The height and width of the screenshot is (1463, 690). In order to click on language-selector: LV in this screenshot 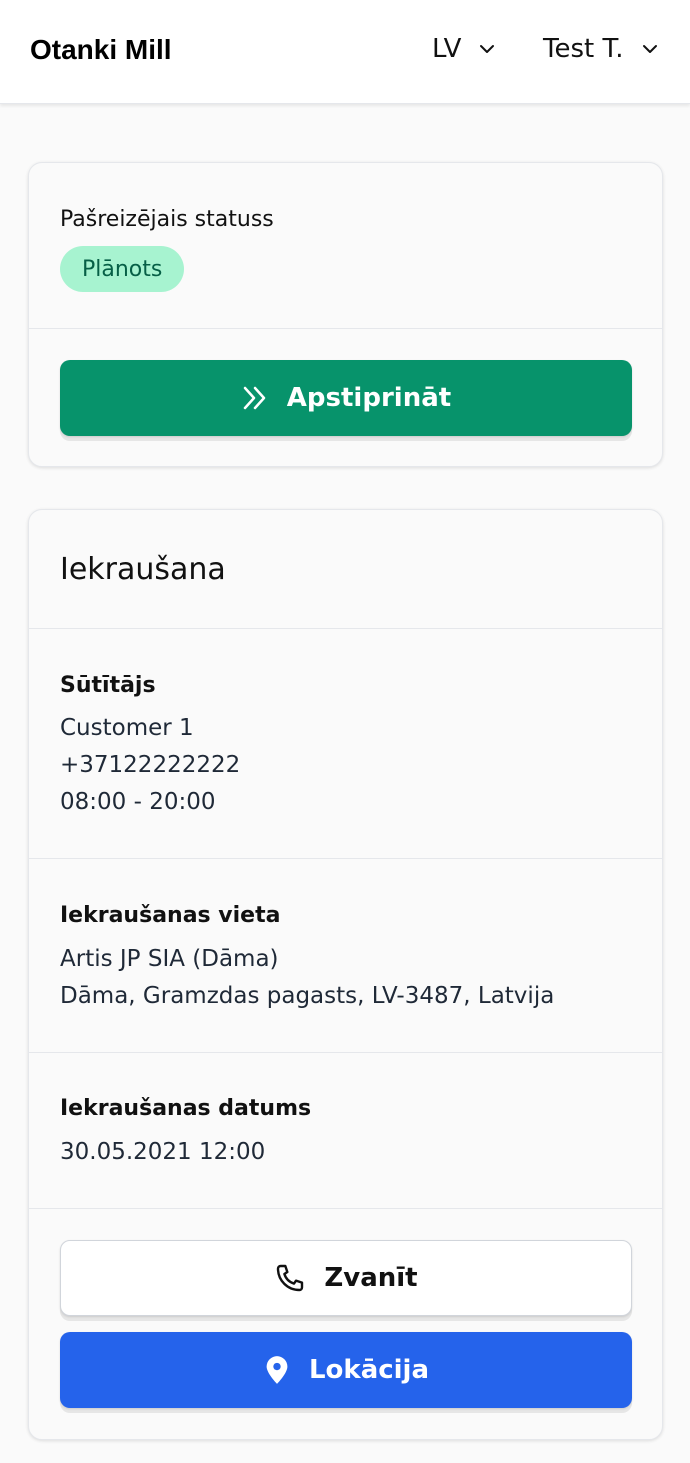, I will do `click(463, 49)`.